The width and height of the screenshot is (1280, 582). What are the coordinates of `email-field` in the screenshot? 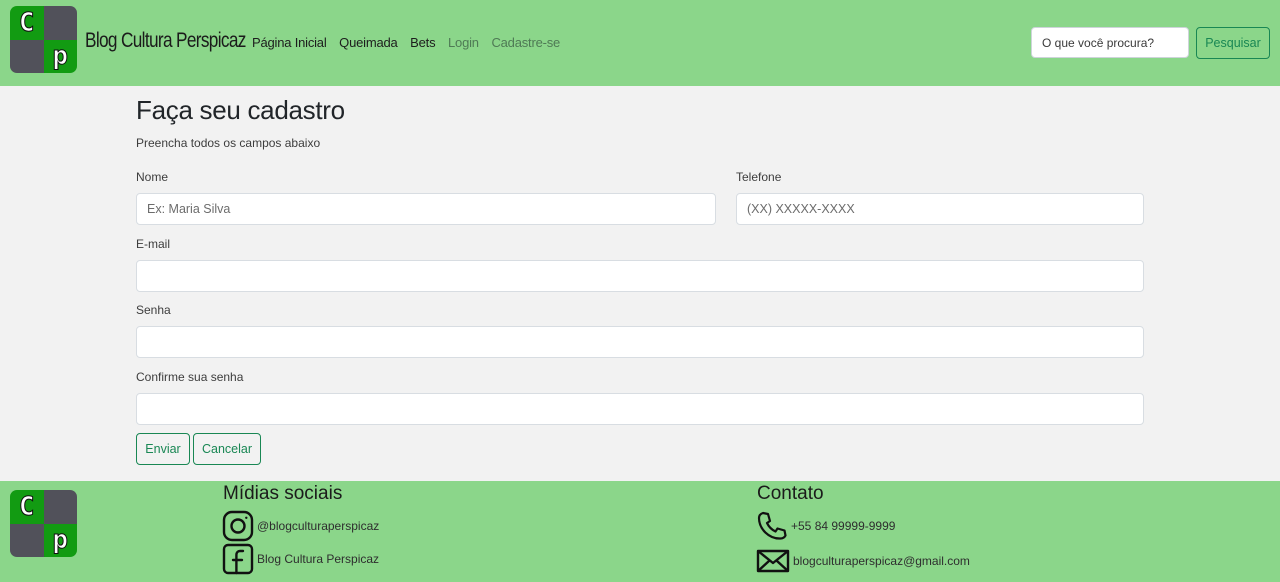 It's located at (640, 276).